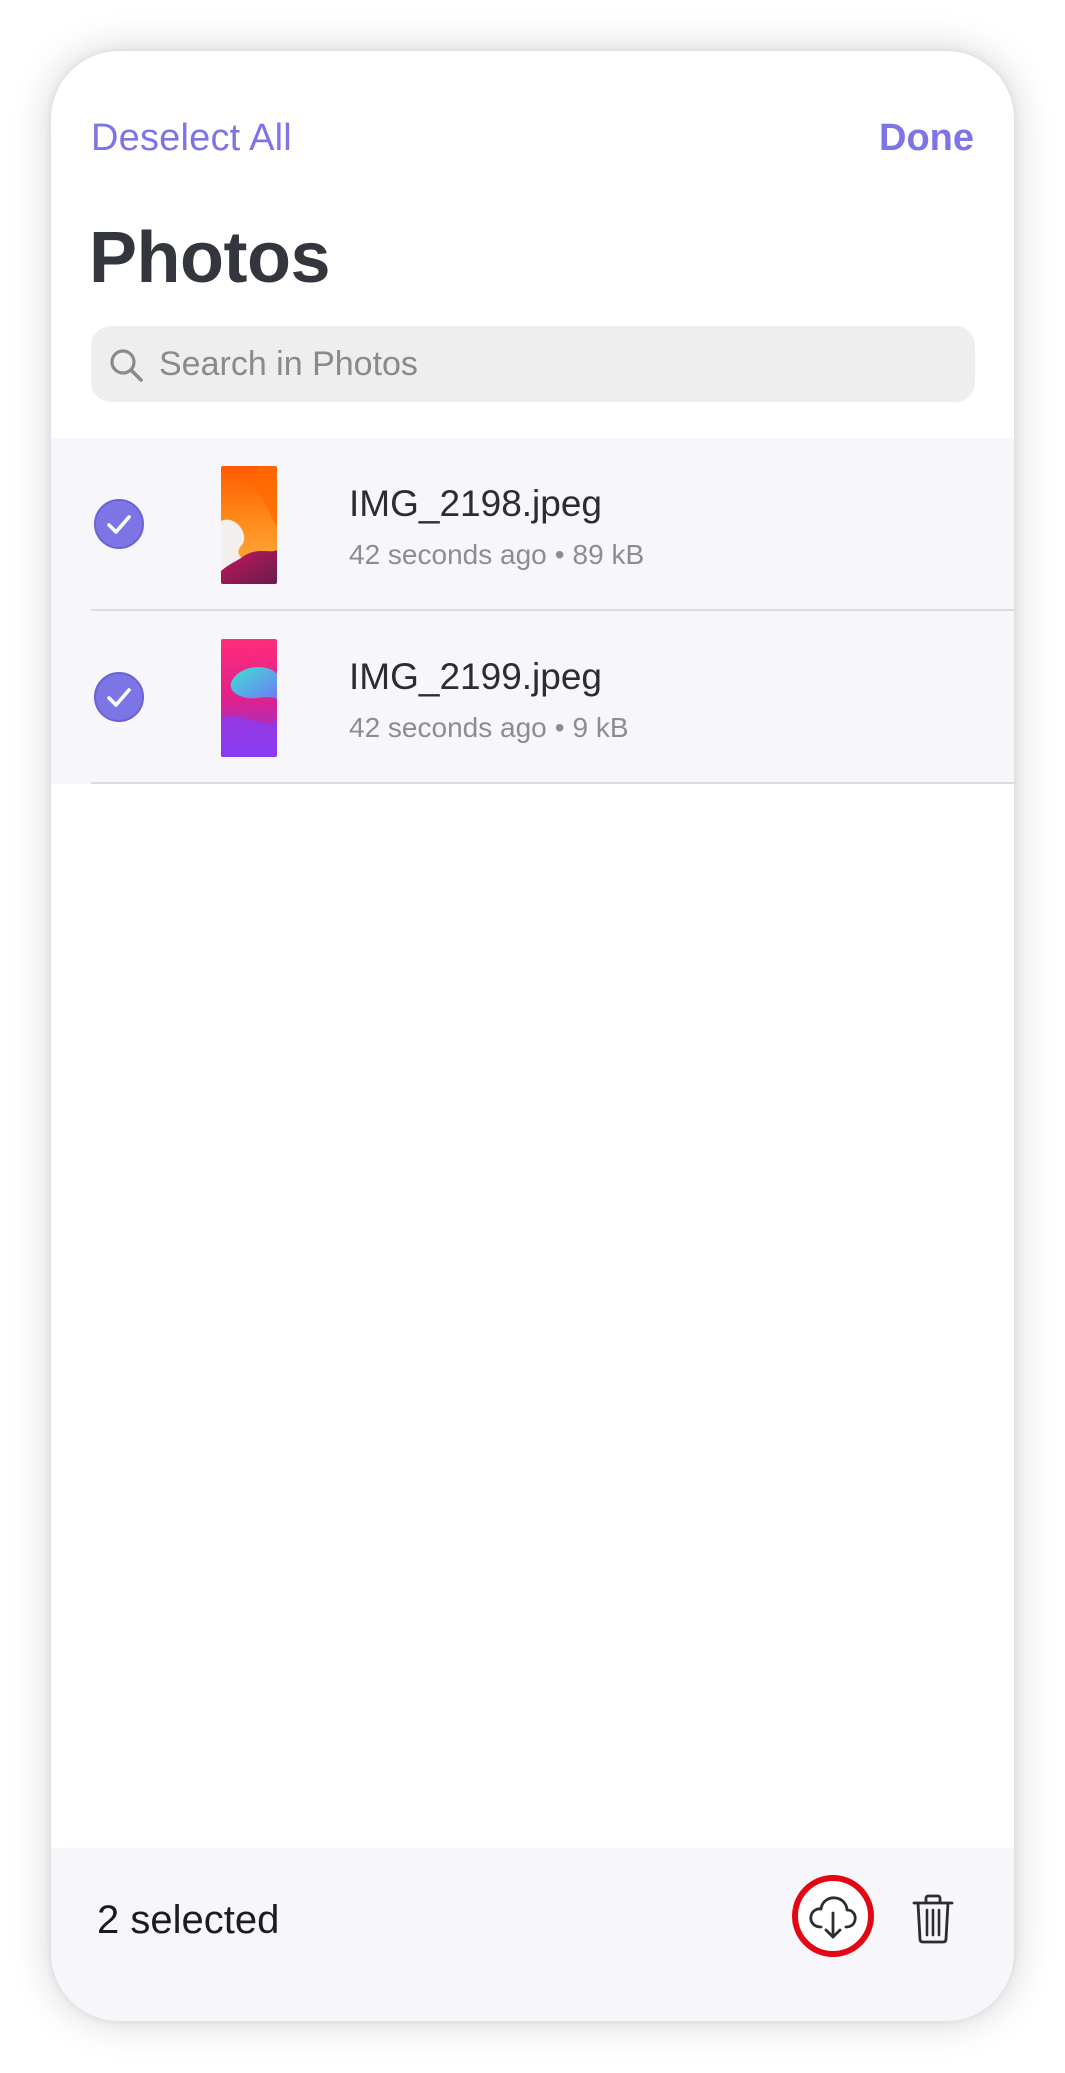 This screenshot has height=2073, width=1065. I want to click on selected-count: 2 selected, so click(188, 1920).